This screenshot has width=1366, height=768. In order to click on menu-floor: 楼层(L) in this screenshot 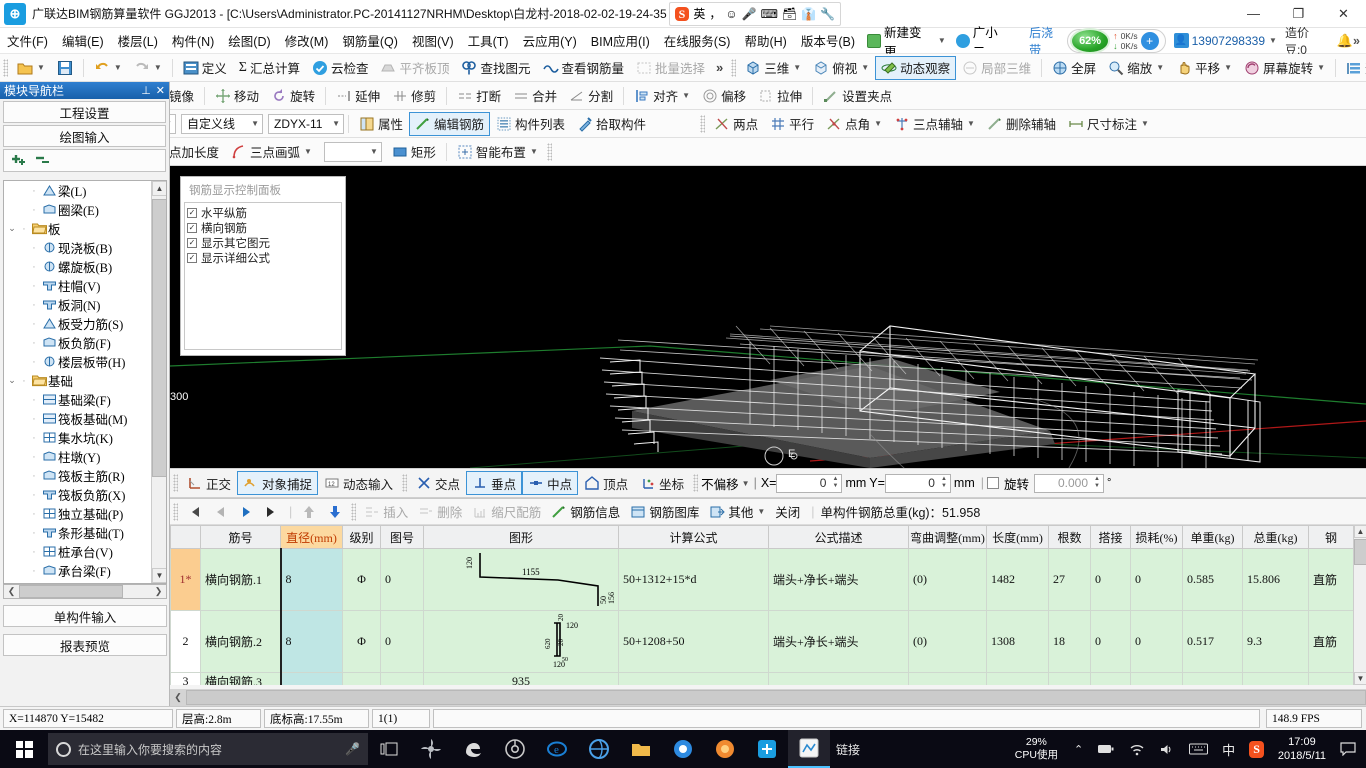, I will do `click(138, 40)`.